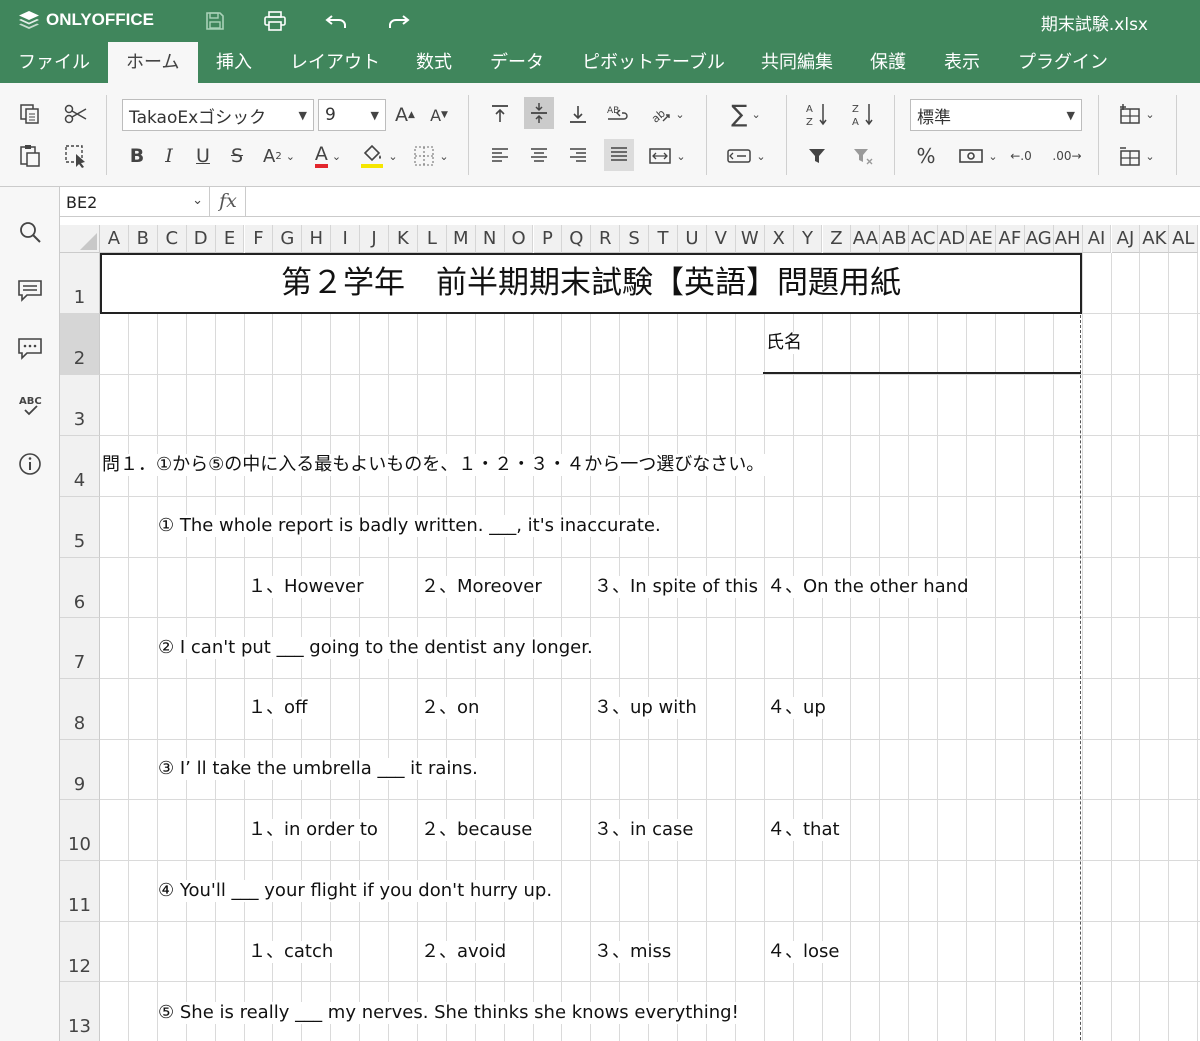 Image resolution: width=1200 pixels, height=1041 pixels. I want to click on borders-button: ⌄, so click(431, 156).